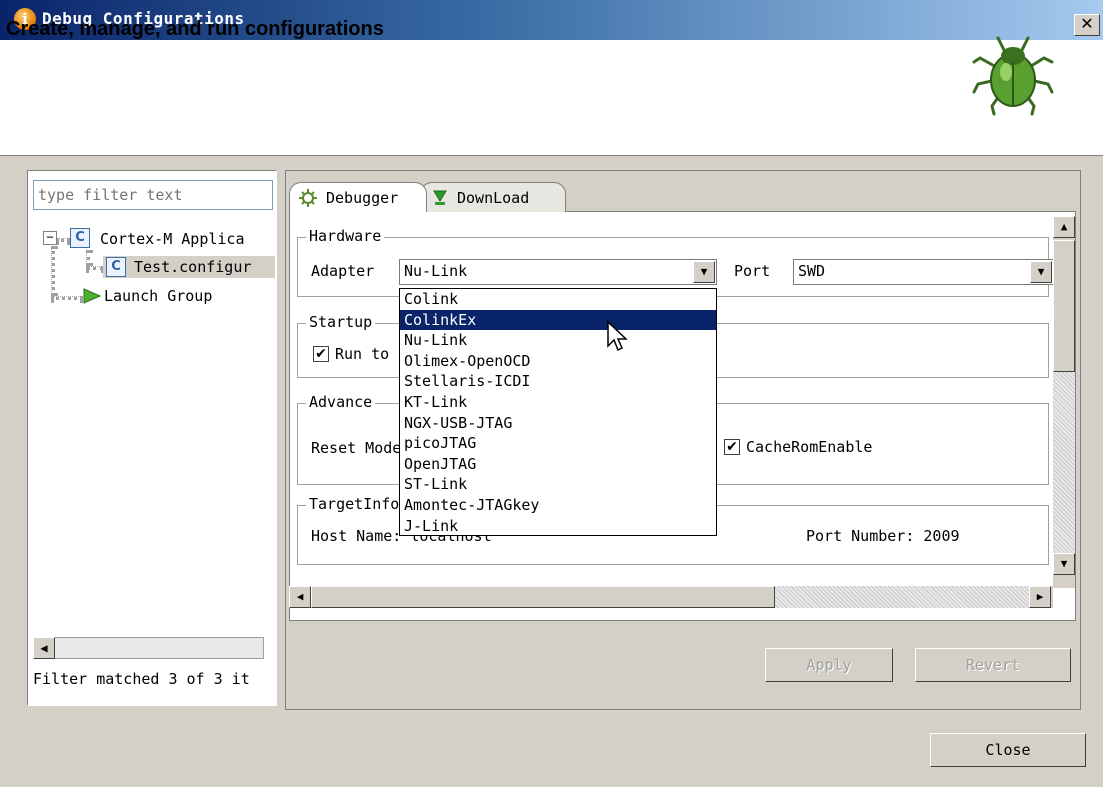 The height and width of the screenshot is (787, 1103). Describe the element at coordinates (172, 239) in the screenshot. I see `tree-item-cortex-m: Cortex-M Applica` at that location.